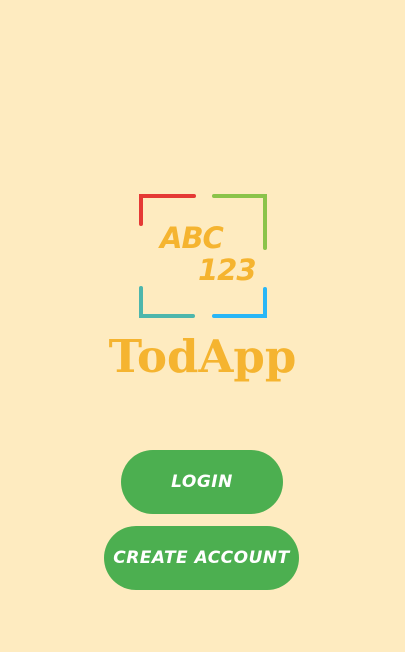 The image size is (405, 652). What do you see at coordinates (192, 238) in the screenshot?
I see `logo-text-abc: ABC` at bounding box center [192, 238].